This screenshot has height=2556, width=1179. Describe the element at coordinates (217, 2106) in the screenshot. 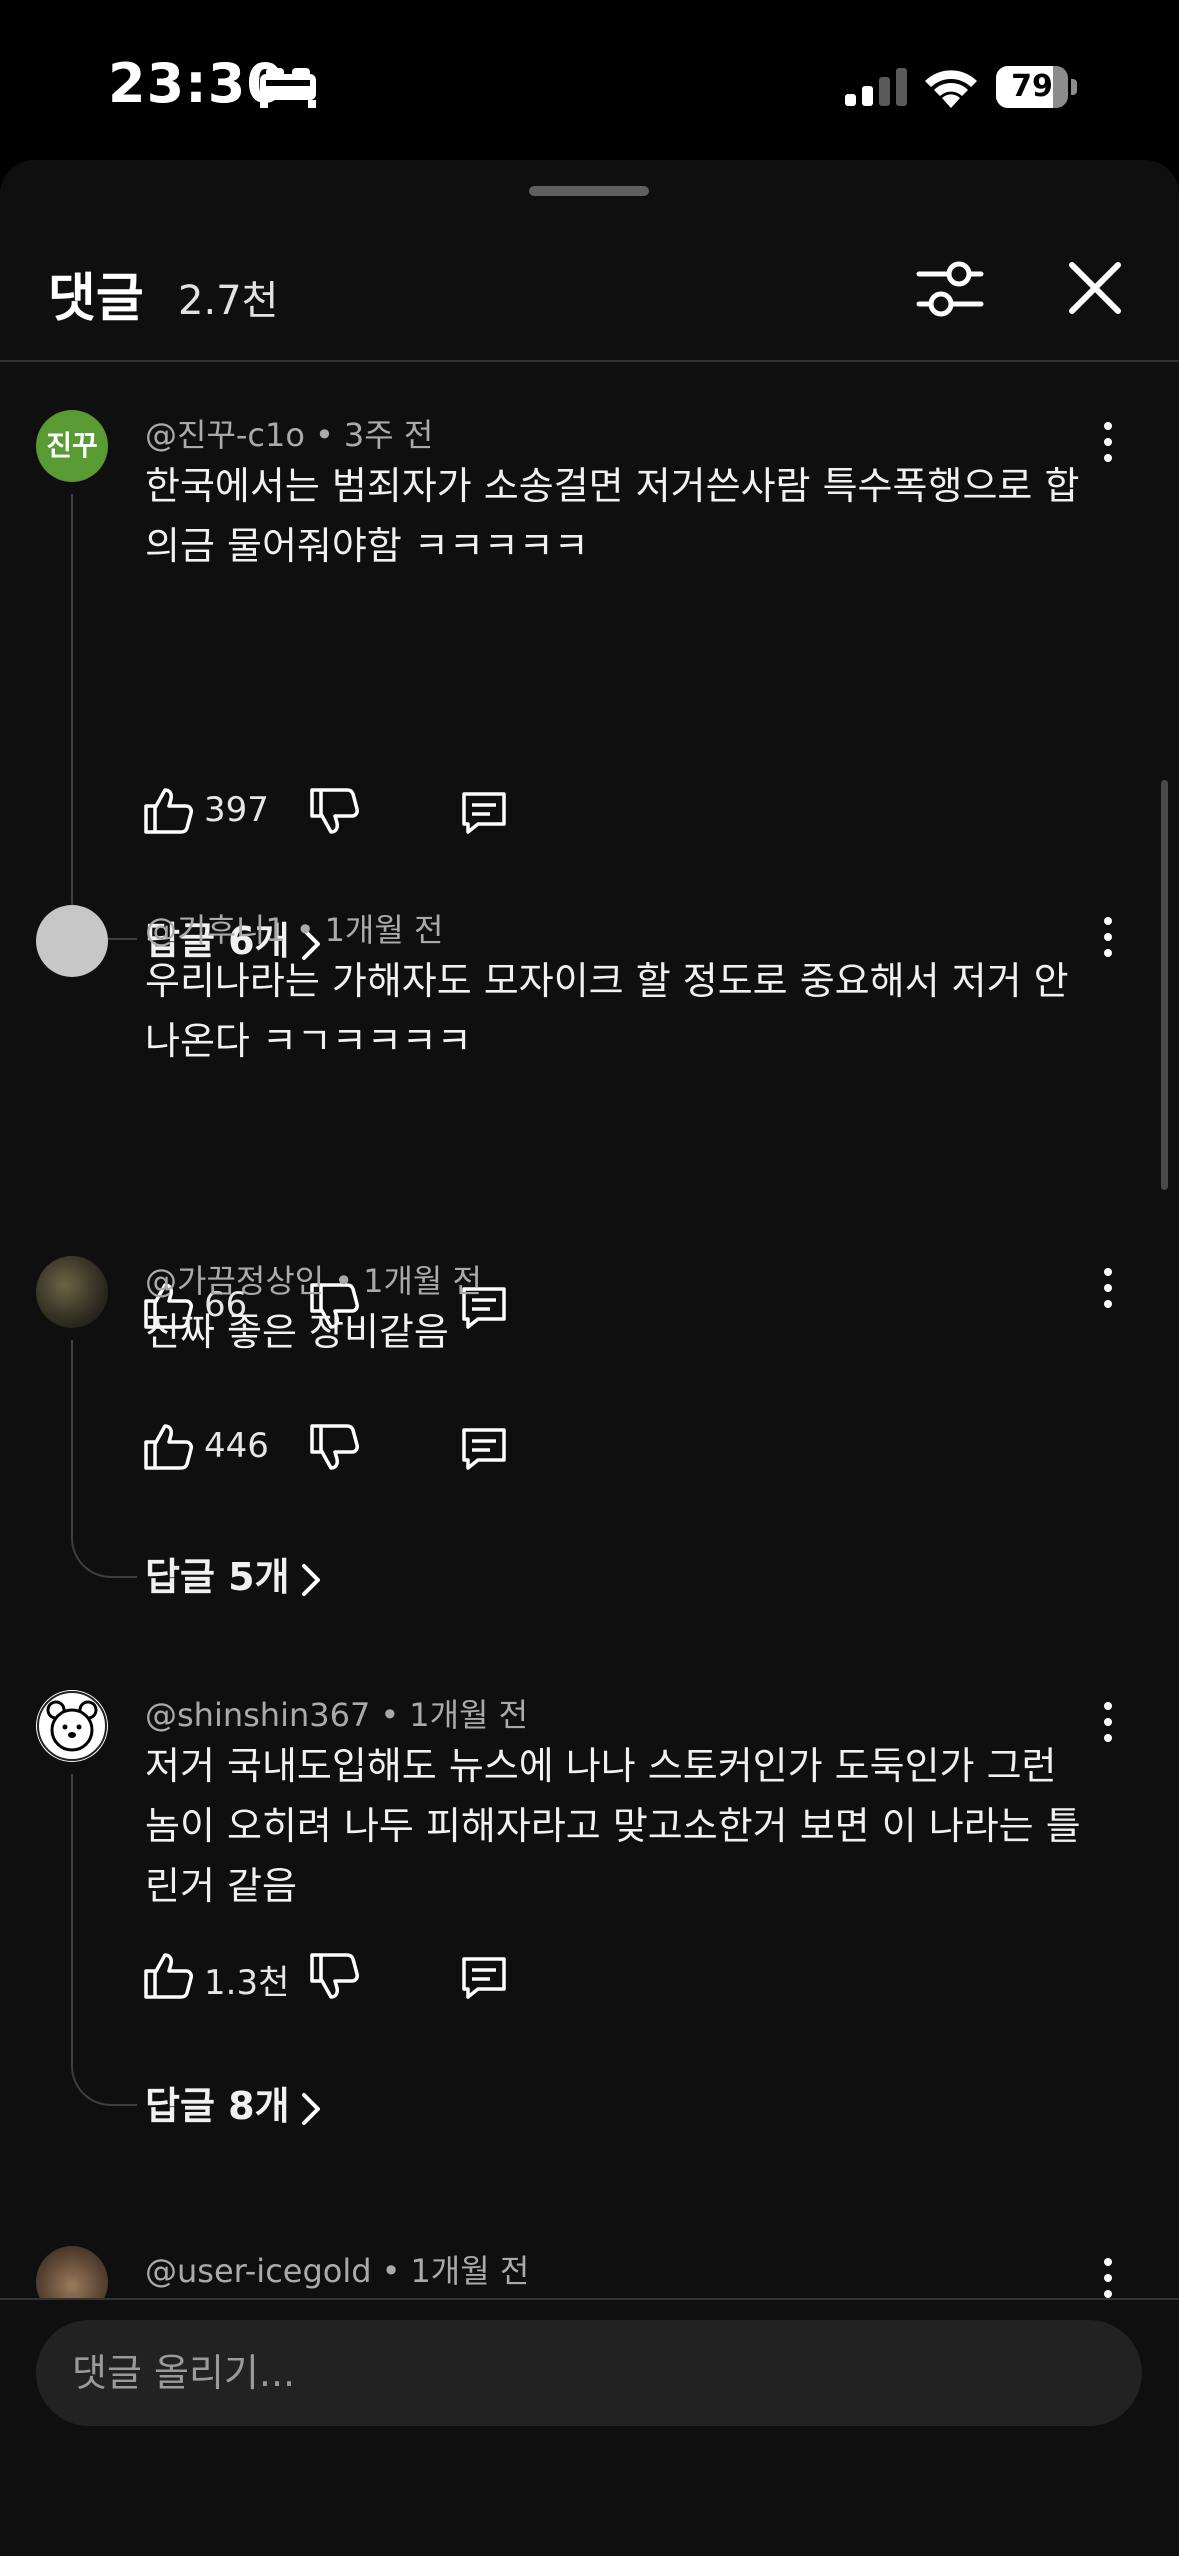

I see `replies-label: 답글 8개` at that location.